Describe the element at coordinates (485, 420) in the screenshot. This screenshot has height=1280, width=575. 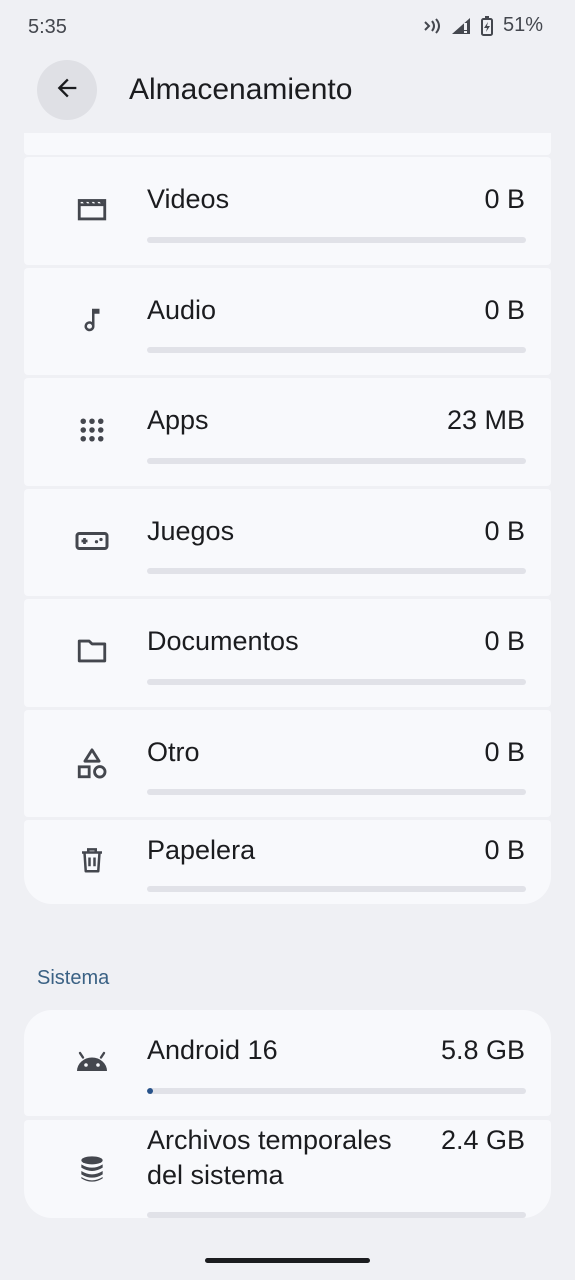
I see `category-size: 23 MB` at that location.